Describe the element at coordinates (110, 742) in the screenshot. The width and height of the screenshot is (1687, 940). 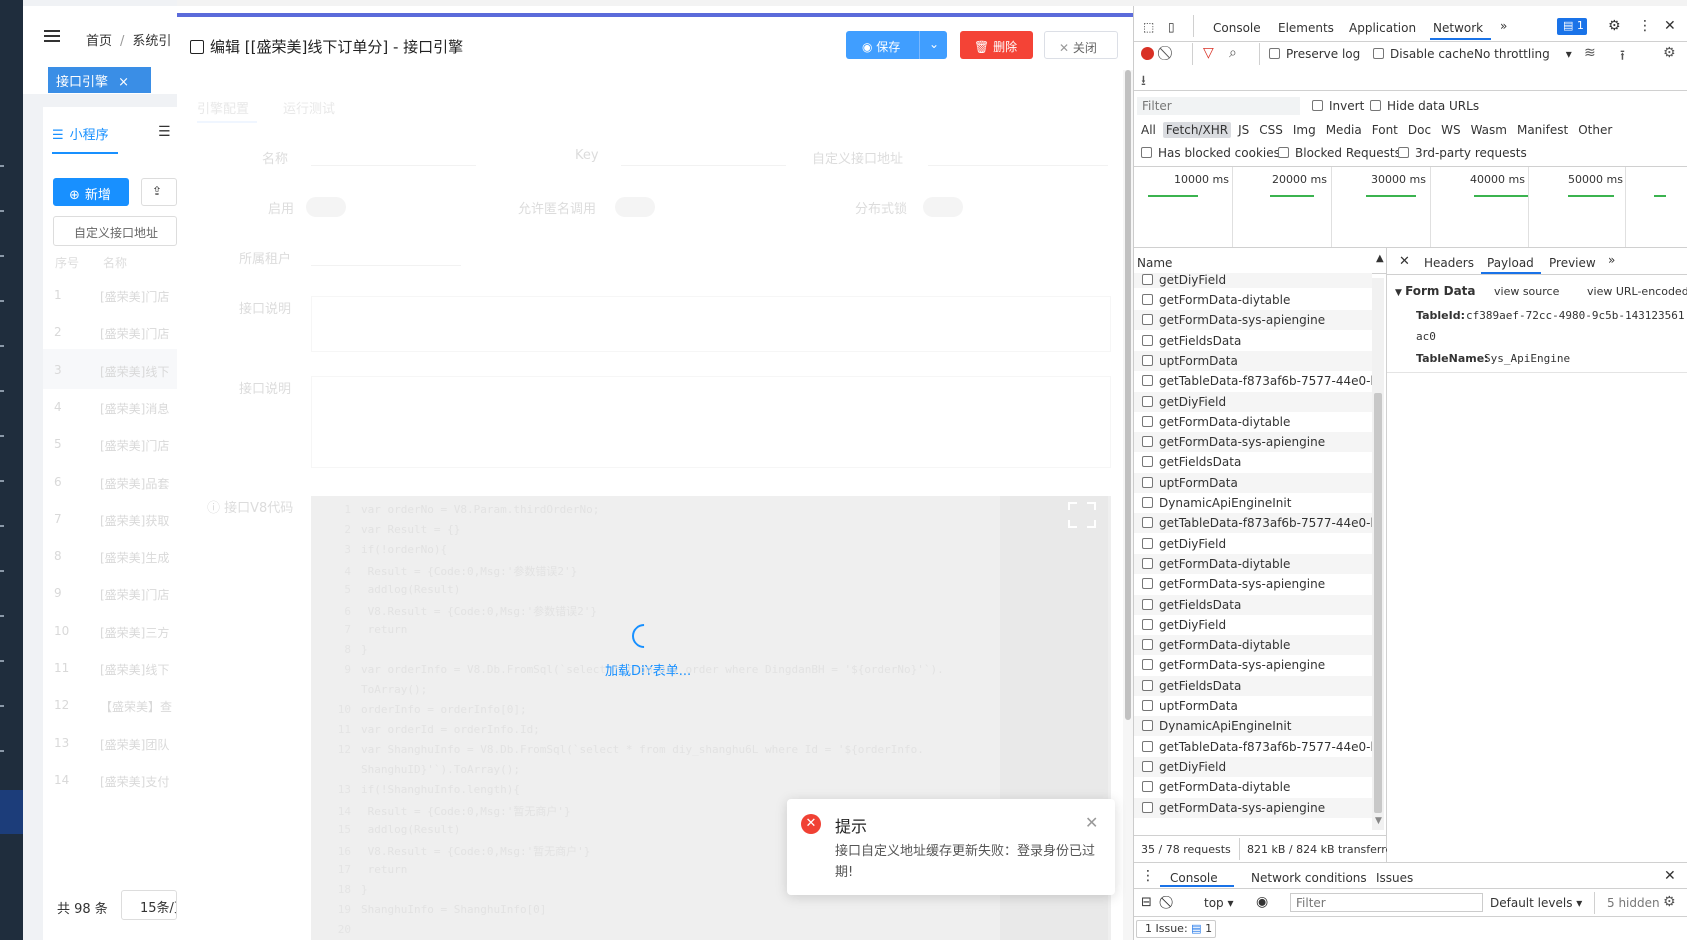
I see `table-row: 13 [盛荣美]团队` at that location.